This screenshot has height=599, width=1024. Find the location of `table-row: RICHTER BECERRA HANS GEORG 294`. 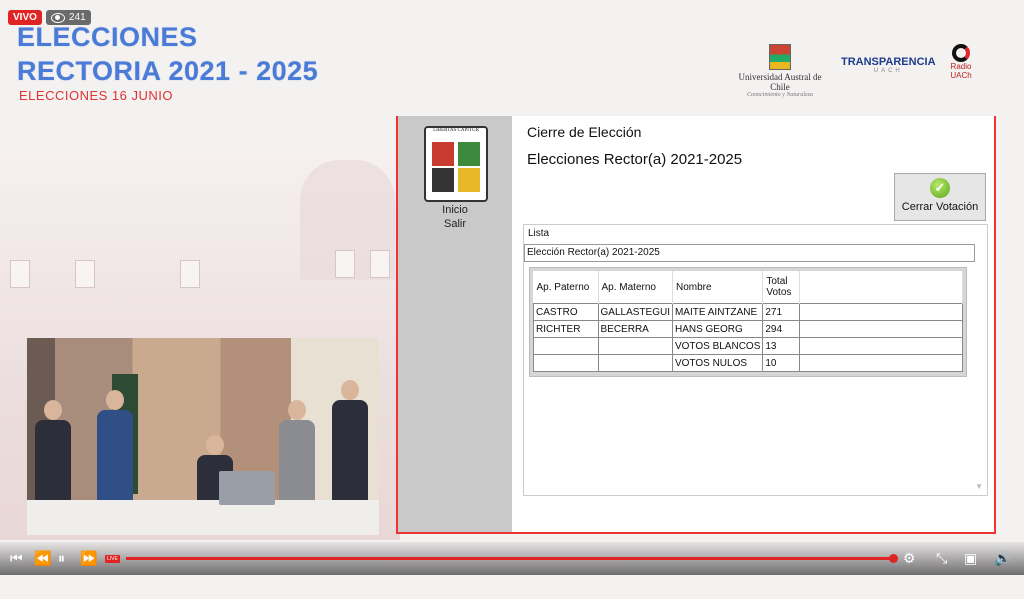

table-row: RICHTER BECERRA HANS GEORG 294 is located at coordinates (748, 329).